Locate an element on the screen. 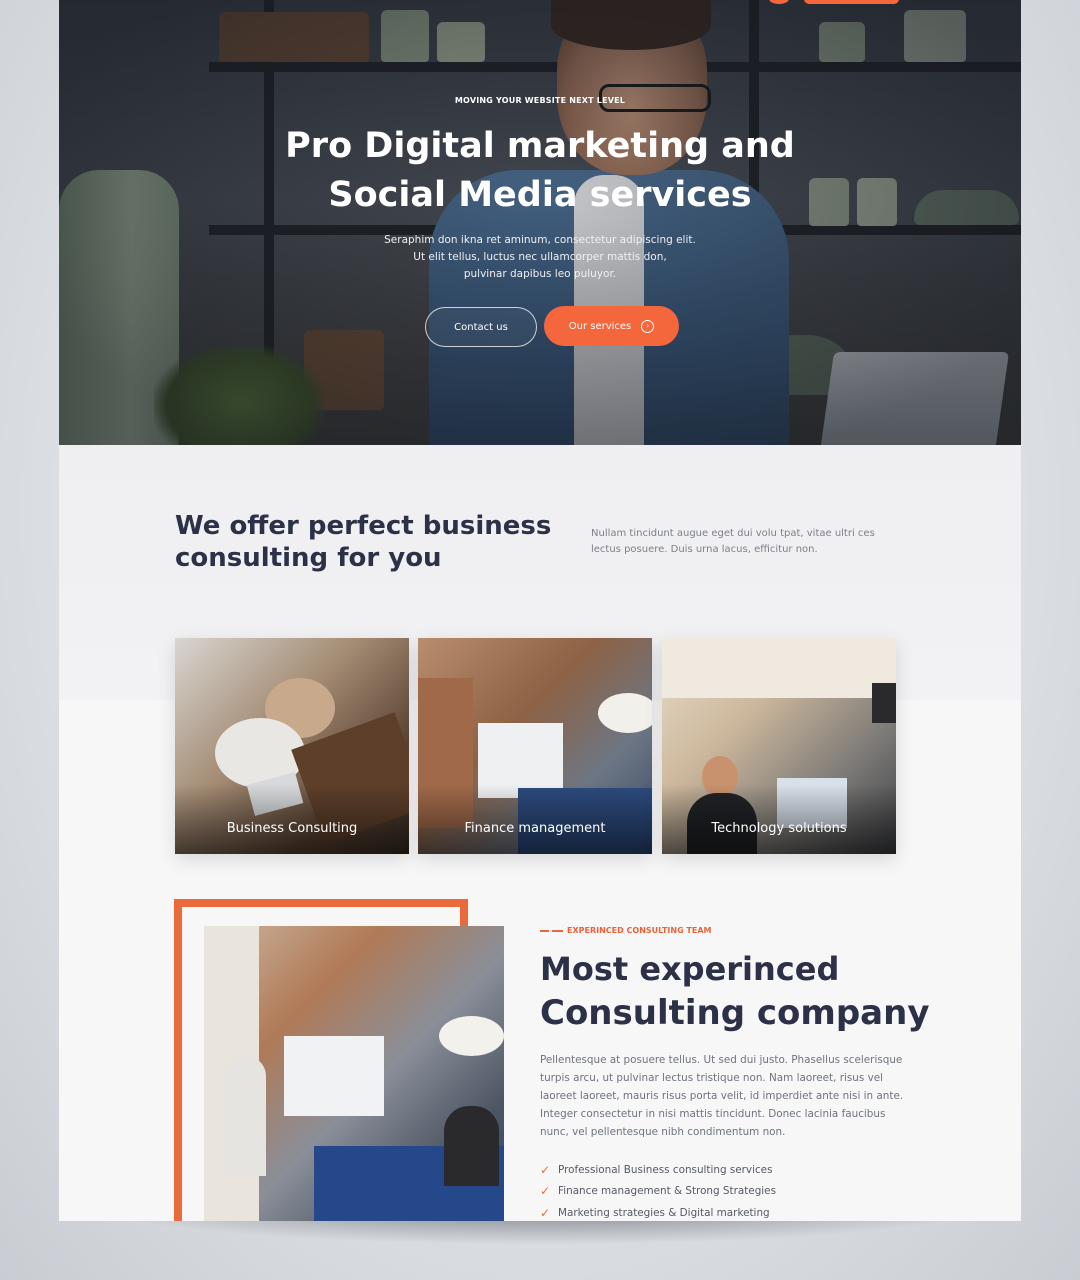  feature-label: Finance management & Strong Strategies is located at coordinates (667, 1191).